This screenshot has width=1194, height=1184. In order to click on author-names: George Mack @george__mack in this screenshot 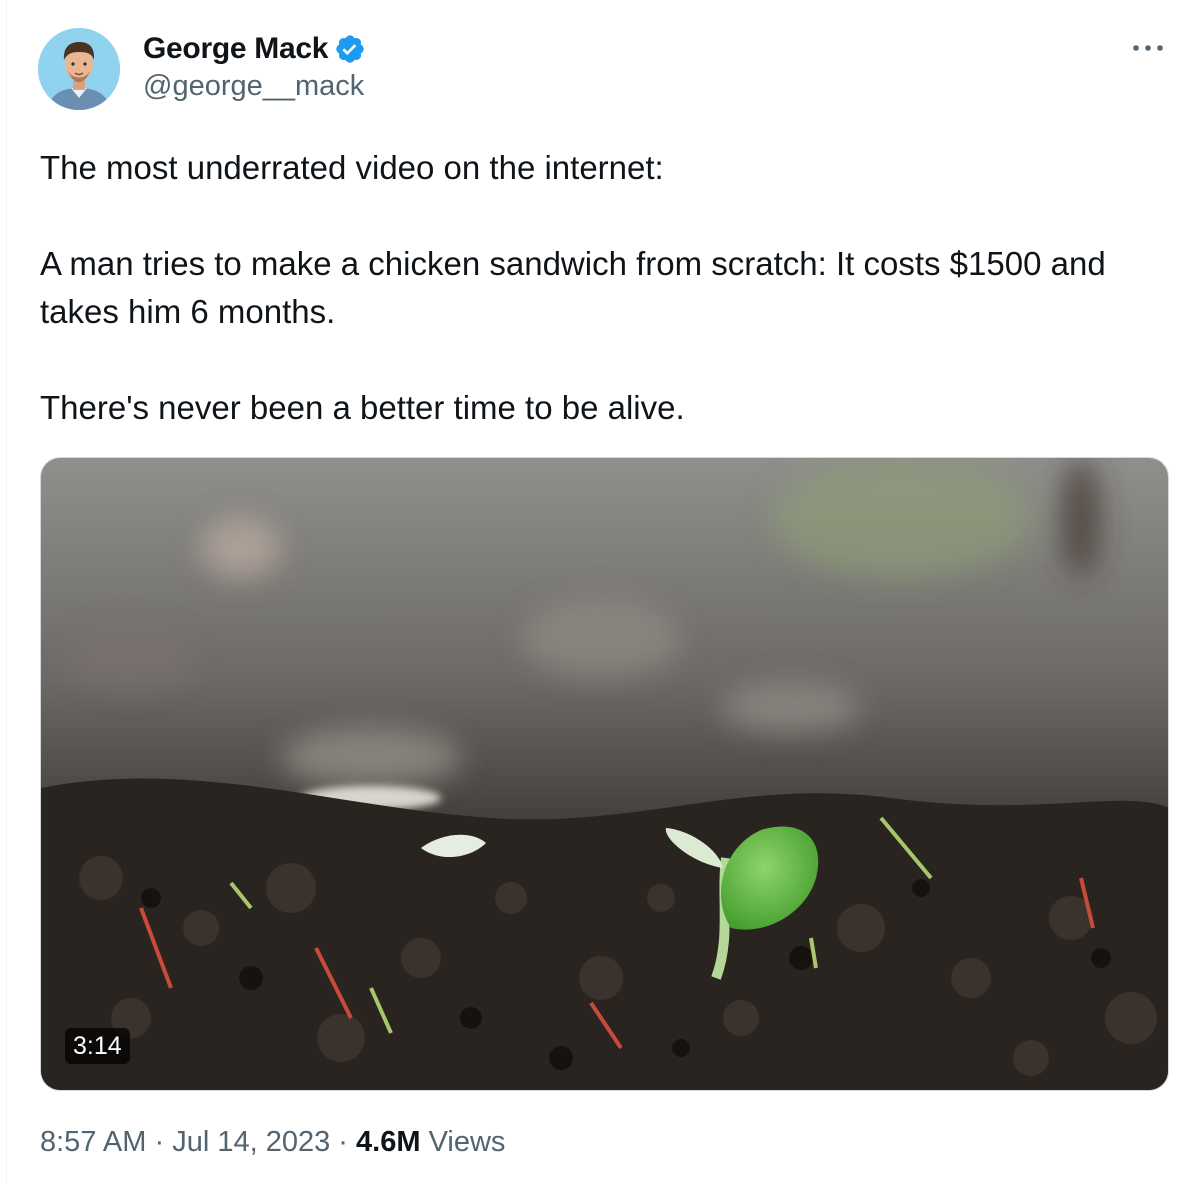, I will do `click(254, 66)`.